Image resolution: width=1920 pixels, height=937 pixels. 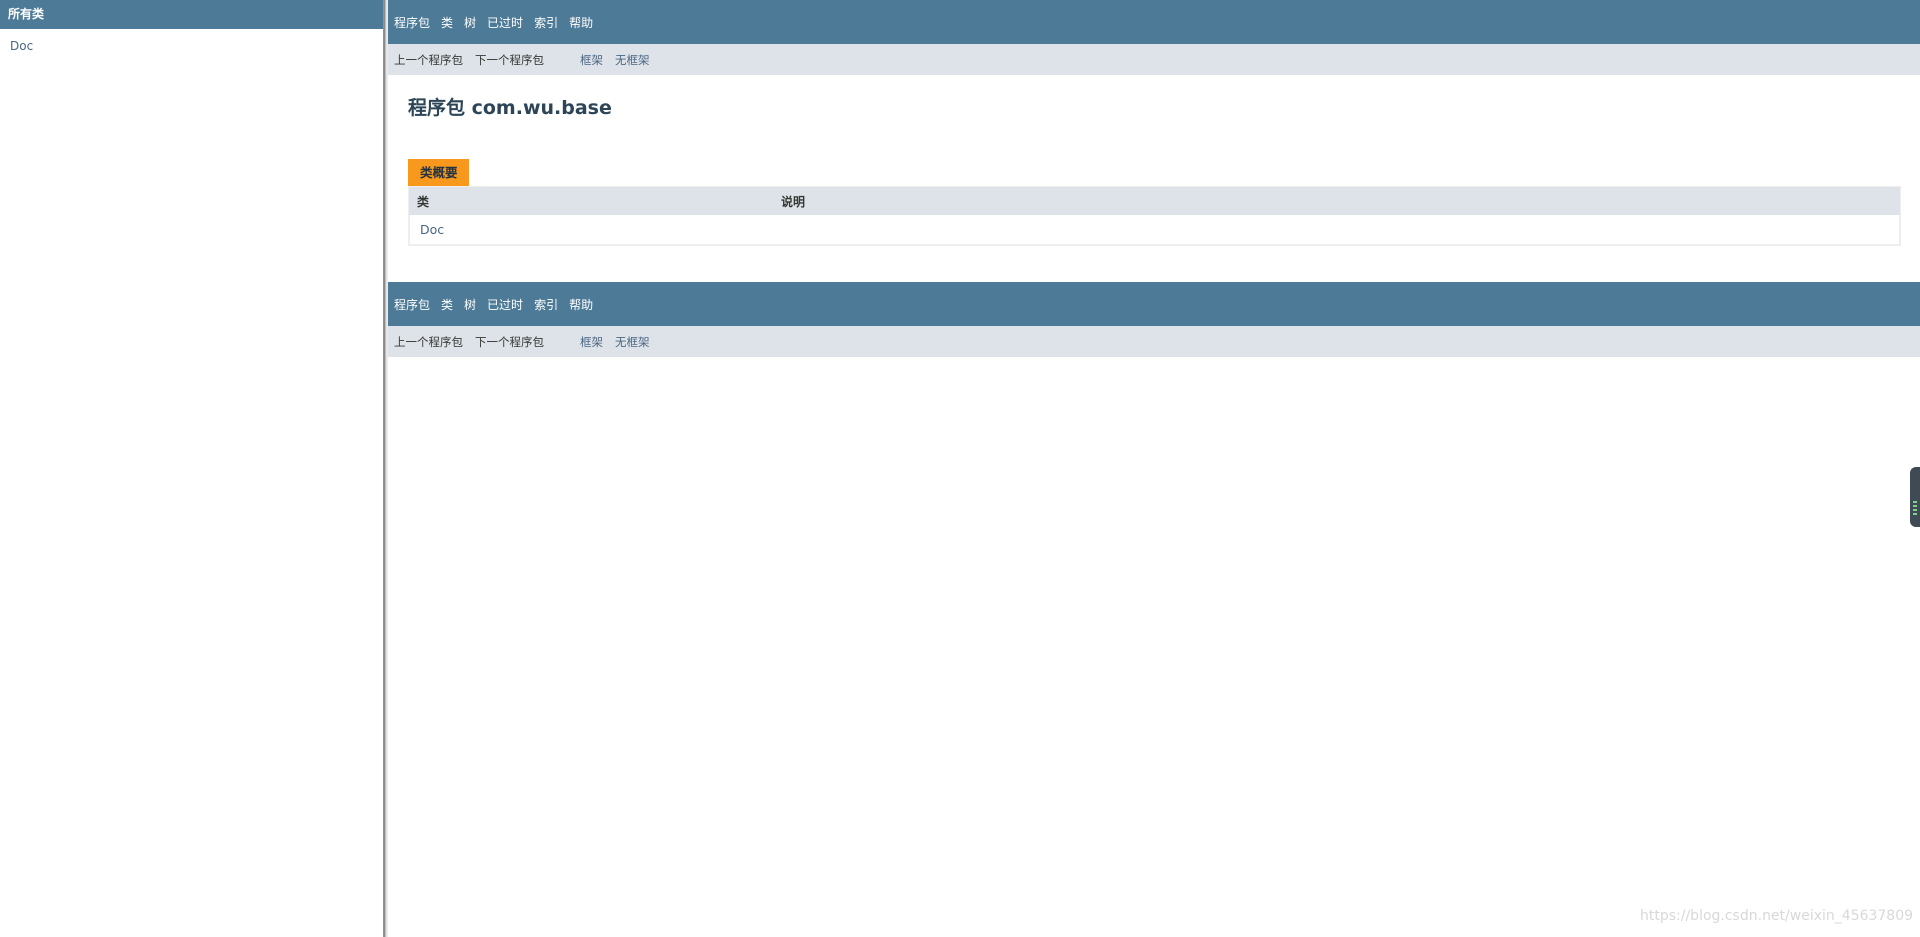 I want to click on class-summary-caption: 类概要, so click(x=438, y=172).